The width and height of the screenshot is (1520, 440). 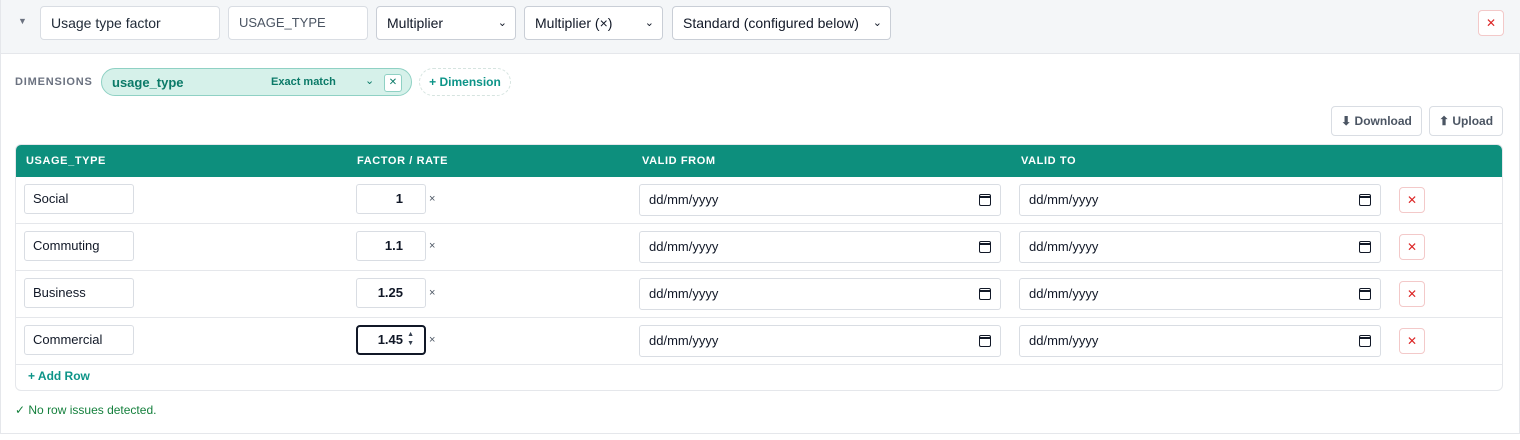 What do you see at coordinates (256, 82) in the screenshot?
I see `dimension-chip: usage_type Exact match ⌄ ✕` at bounding box center [256, 82].